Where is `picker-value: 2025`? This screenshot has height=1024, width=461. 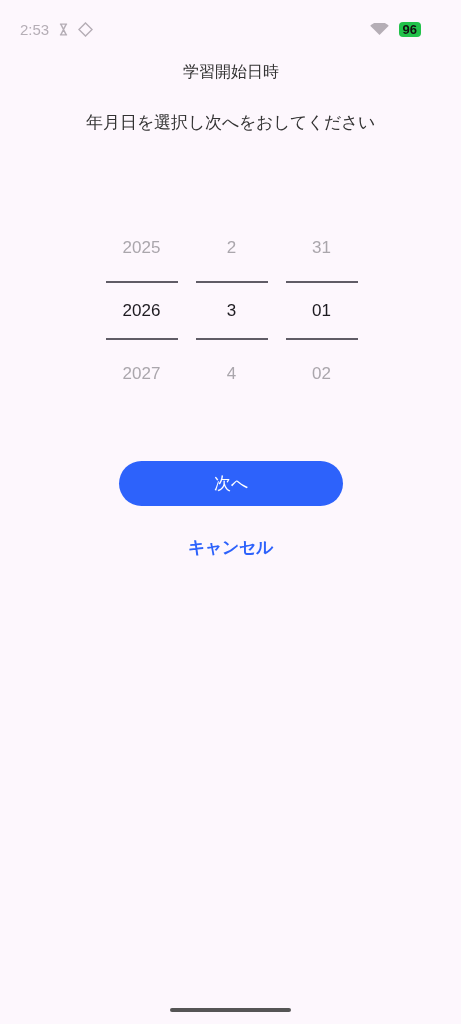
picker-value: 2025 is located at coordinates (141, 247).